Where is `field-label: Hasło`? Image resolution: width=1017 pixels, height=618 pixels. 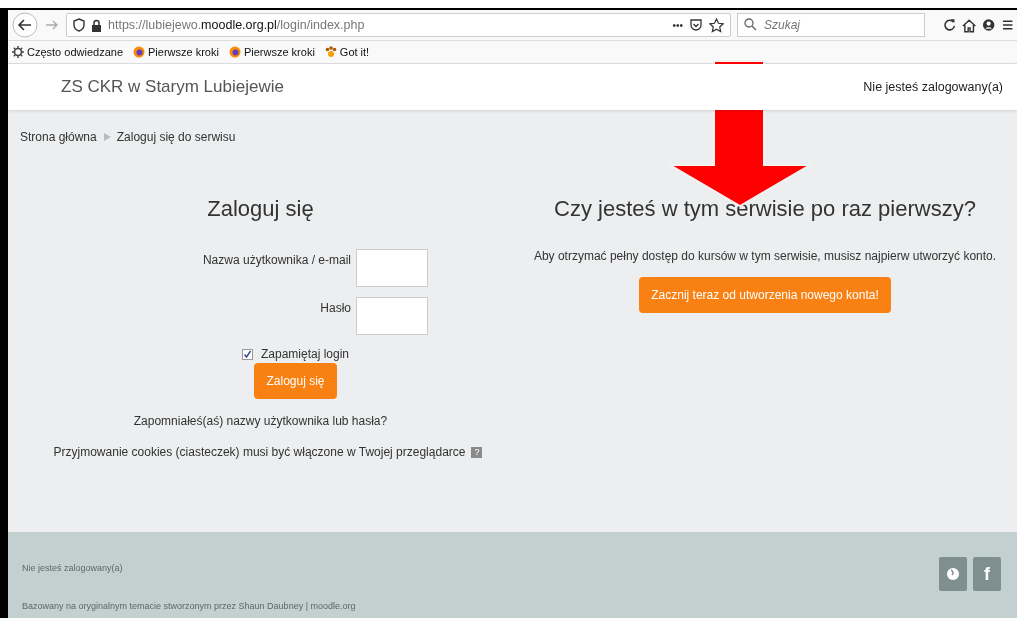
field-label: Hasło is located at coordinates (335, 307).